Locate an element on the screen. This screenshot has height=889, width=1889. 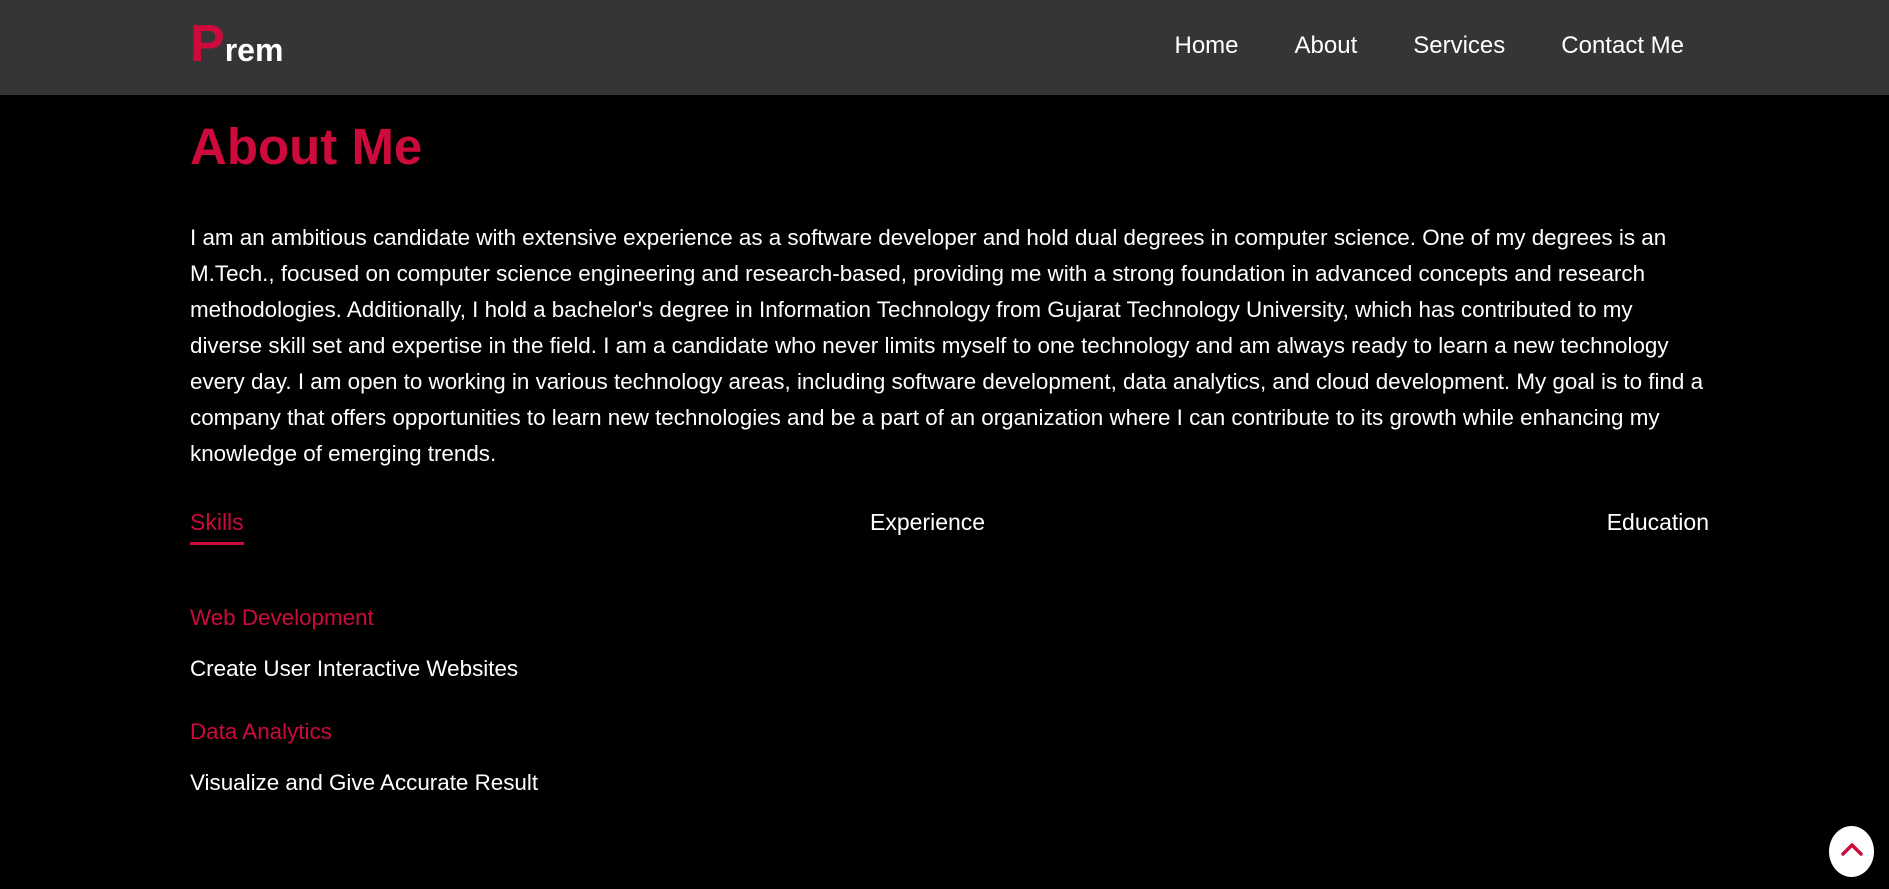
skill-name: Web Development is located at coordinates (282, 617).